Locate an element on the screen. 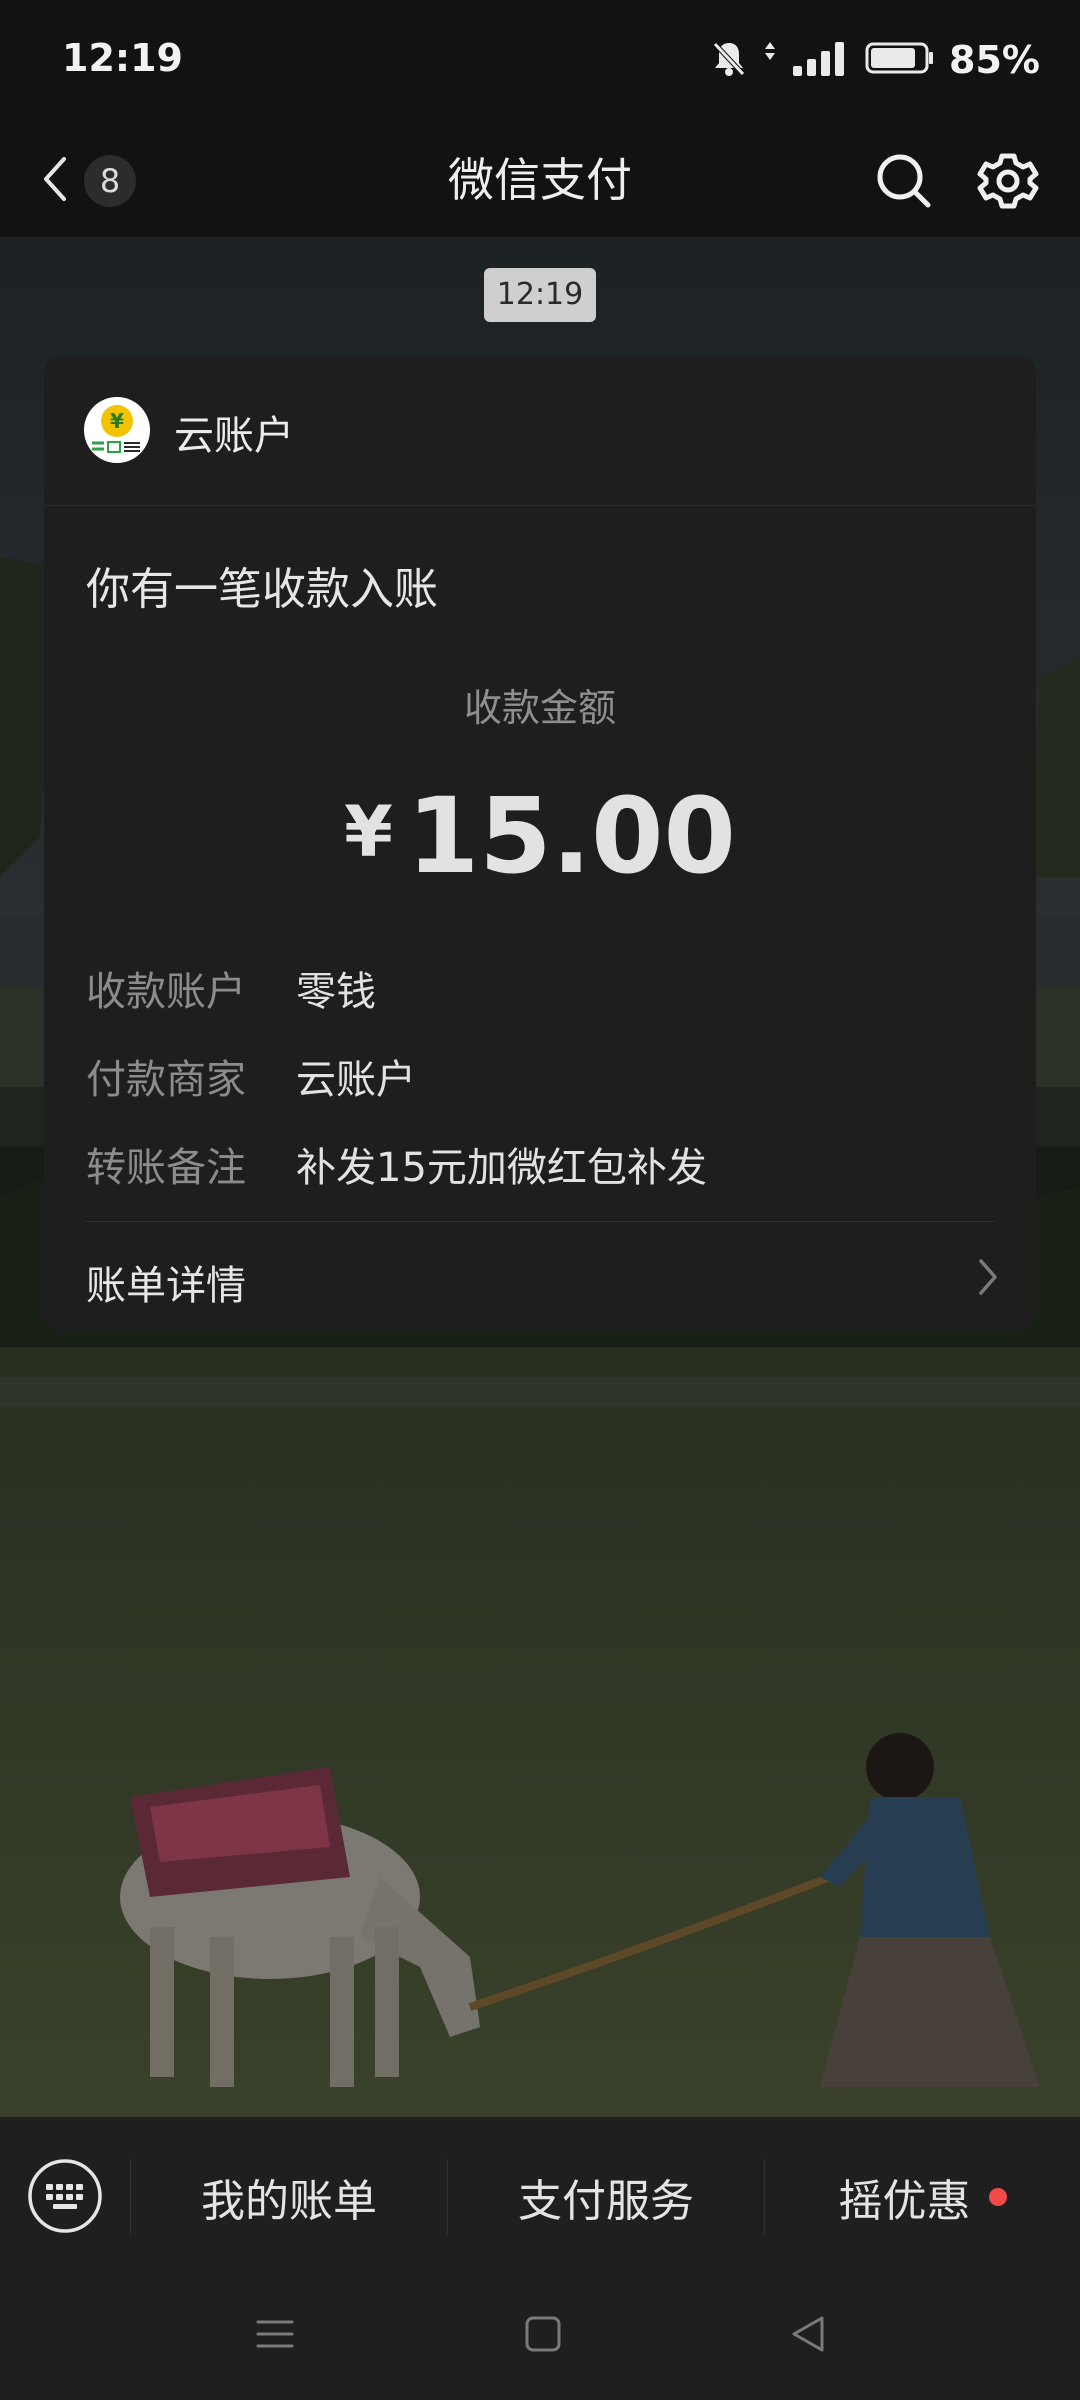 Image resolution: width=1080 pixels, height=2400 pixels. back-nav-button is located at coordinates (809, 2334).